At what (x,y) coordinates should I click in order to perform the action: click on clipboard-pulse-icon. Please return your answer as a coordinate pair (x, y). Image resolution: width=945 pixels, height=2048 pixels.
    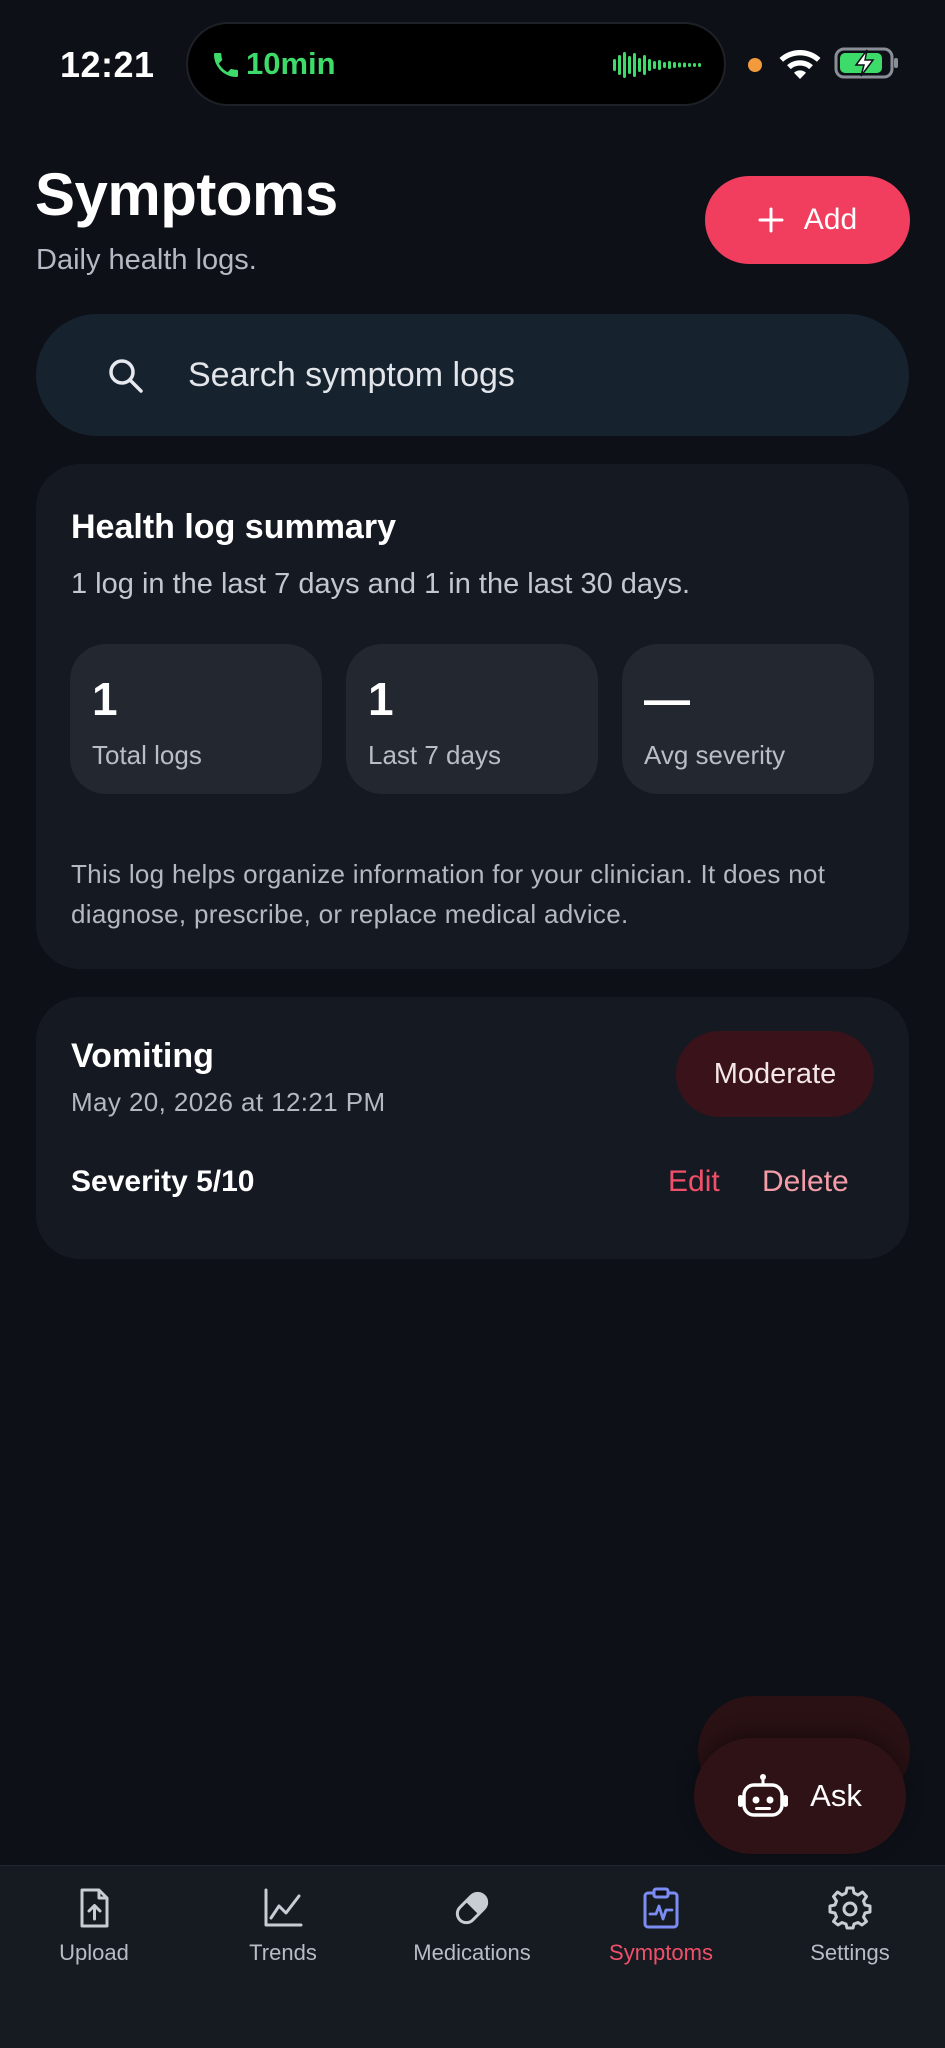
    Looking at the image, I should click on (661, 1908).